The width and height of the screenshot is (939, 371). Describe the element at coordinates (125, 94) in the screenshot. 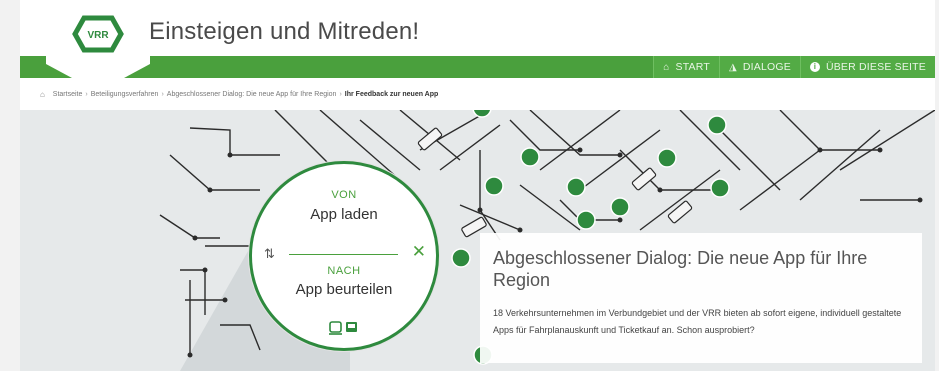

I see `breadcrumb-item: Beteiligungsverfahren` at that location.